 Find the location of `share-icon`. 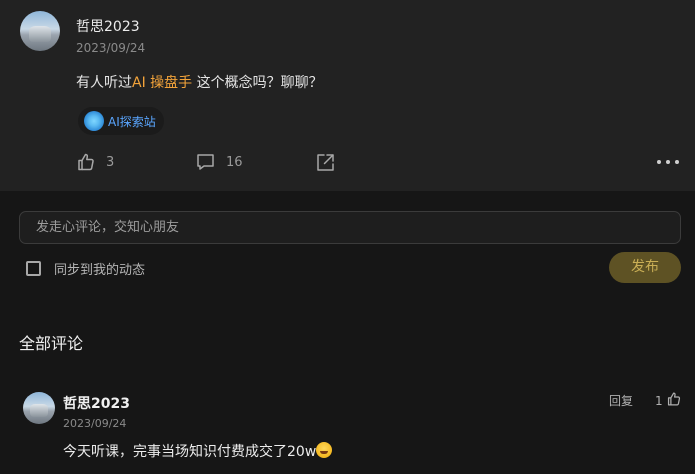

share-icon is located at coordinates (325, 162).